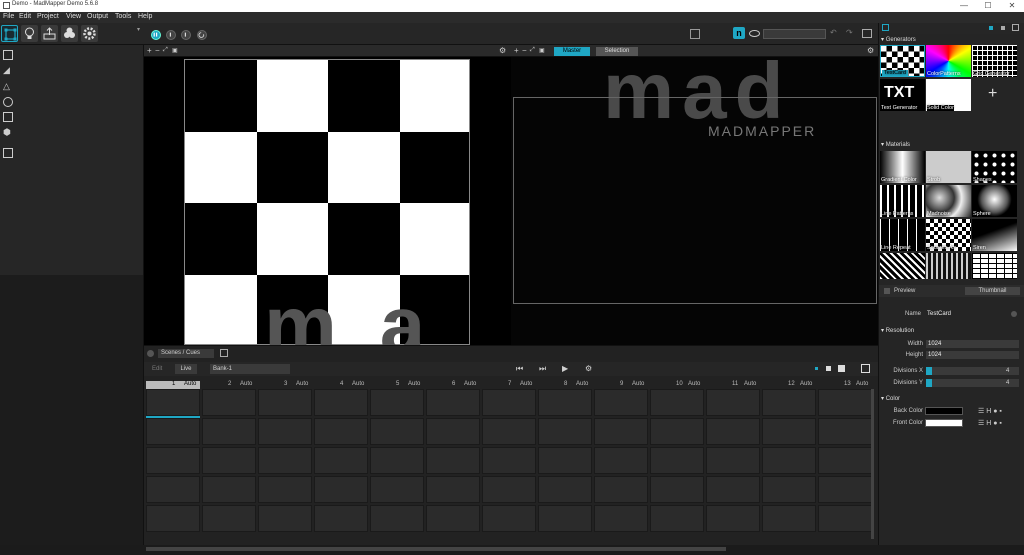 This screenshot has height=555, width=1024. What do you see at coordinates (8, 86) in the screenshot?
I see `add-triangle-outline-icon: △` at bounding box center [8, 86].